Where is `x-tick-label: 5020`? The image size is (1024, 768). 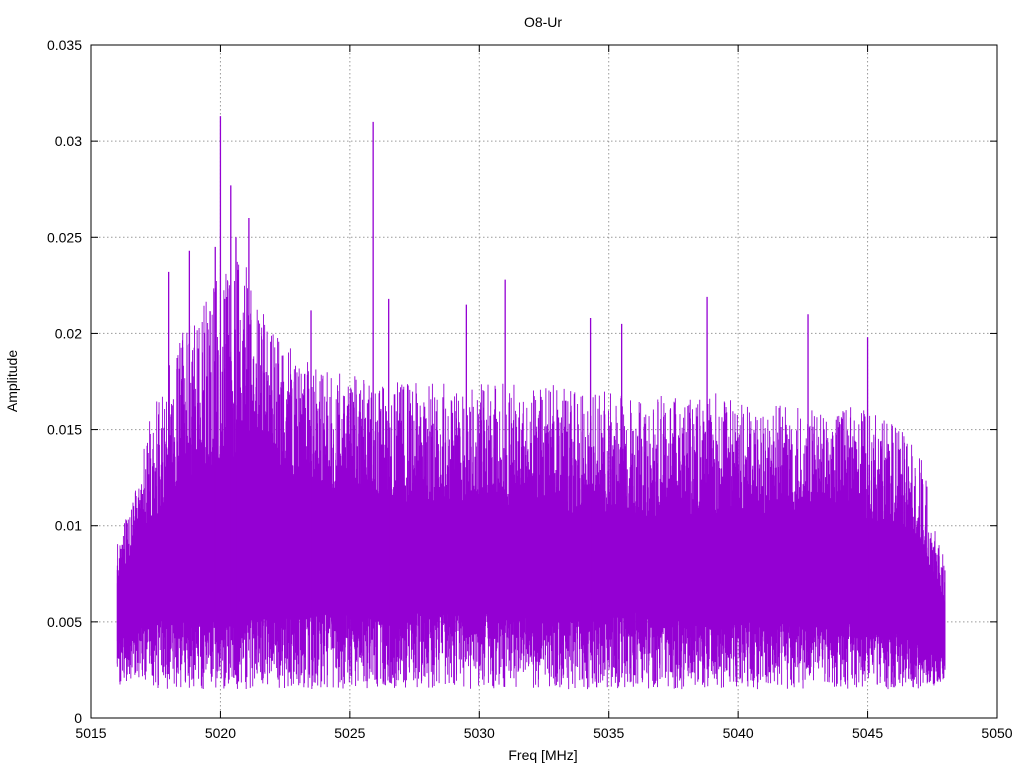 x-tick-label: 5020 is located at coordinates (220, 733).